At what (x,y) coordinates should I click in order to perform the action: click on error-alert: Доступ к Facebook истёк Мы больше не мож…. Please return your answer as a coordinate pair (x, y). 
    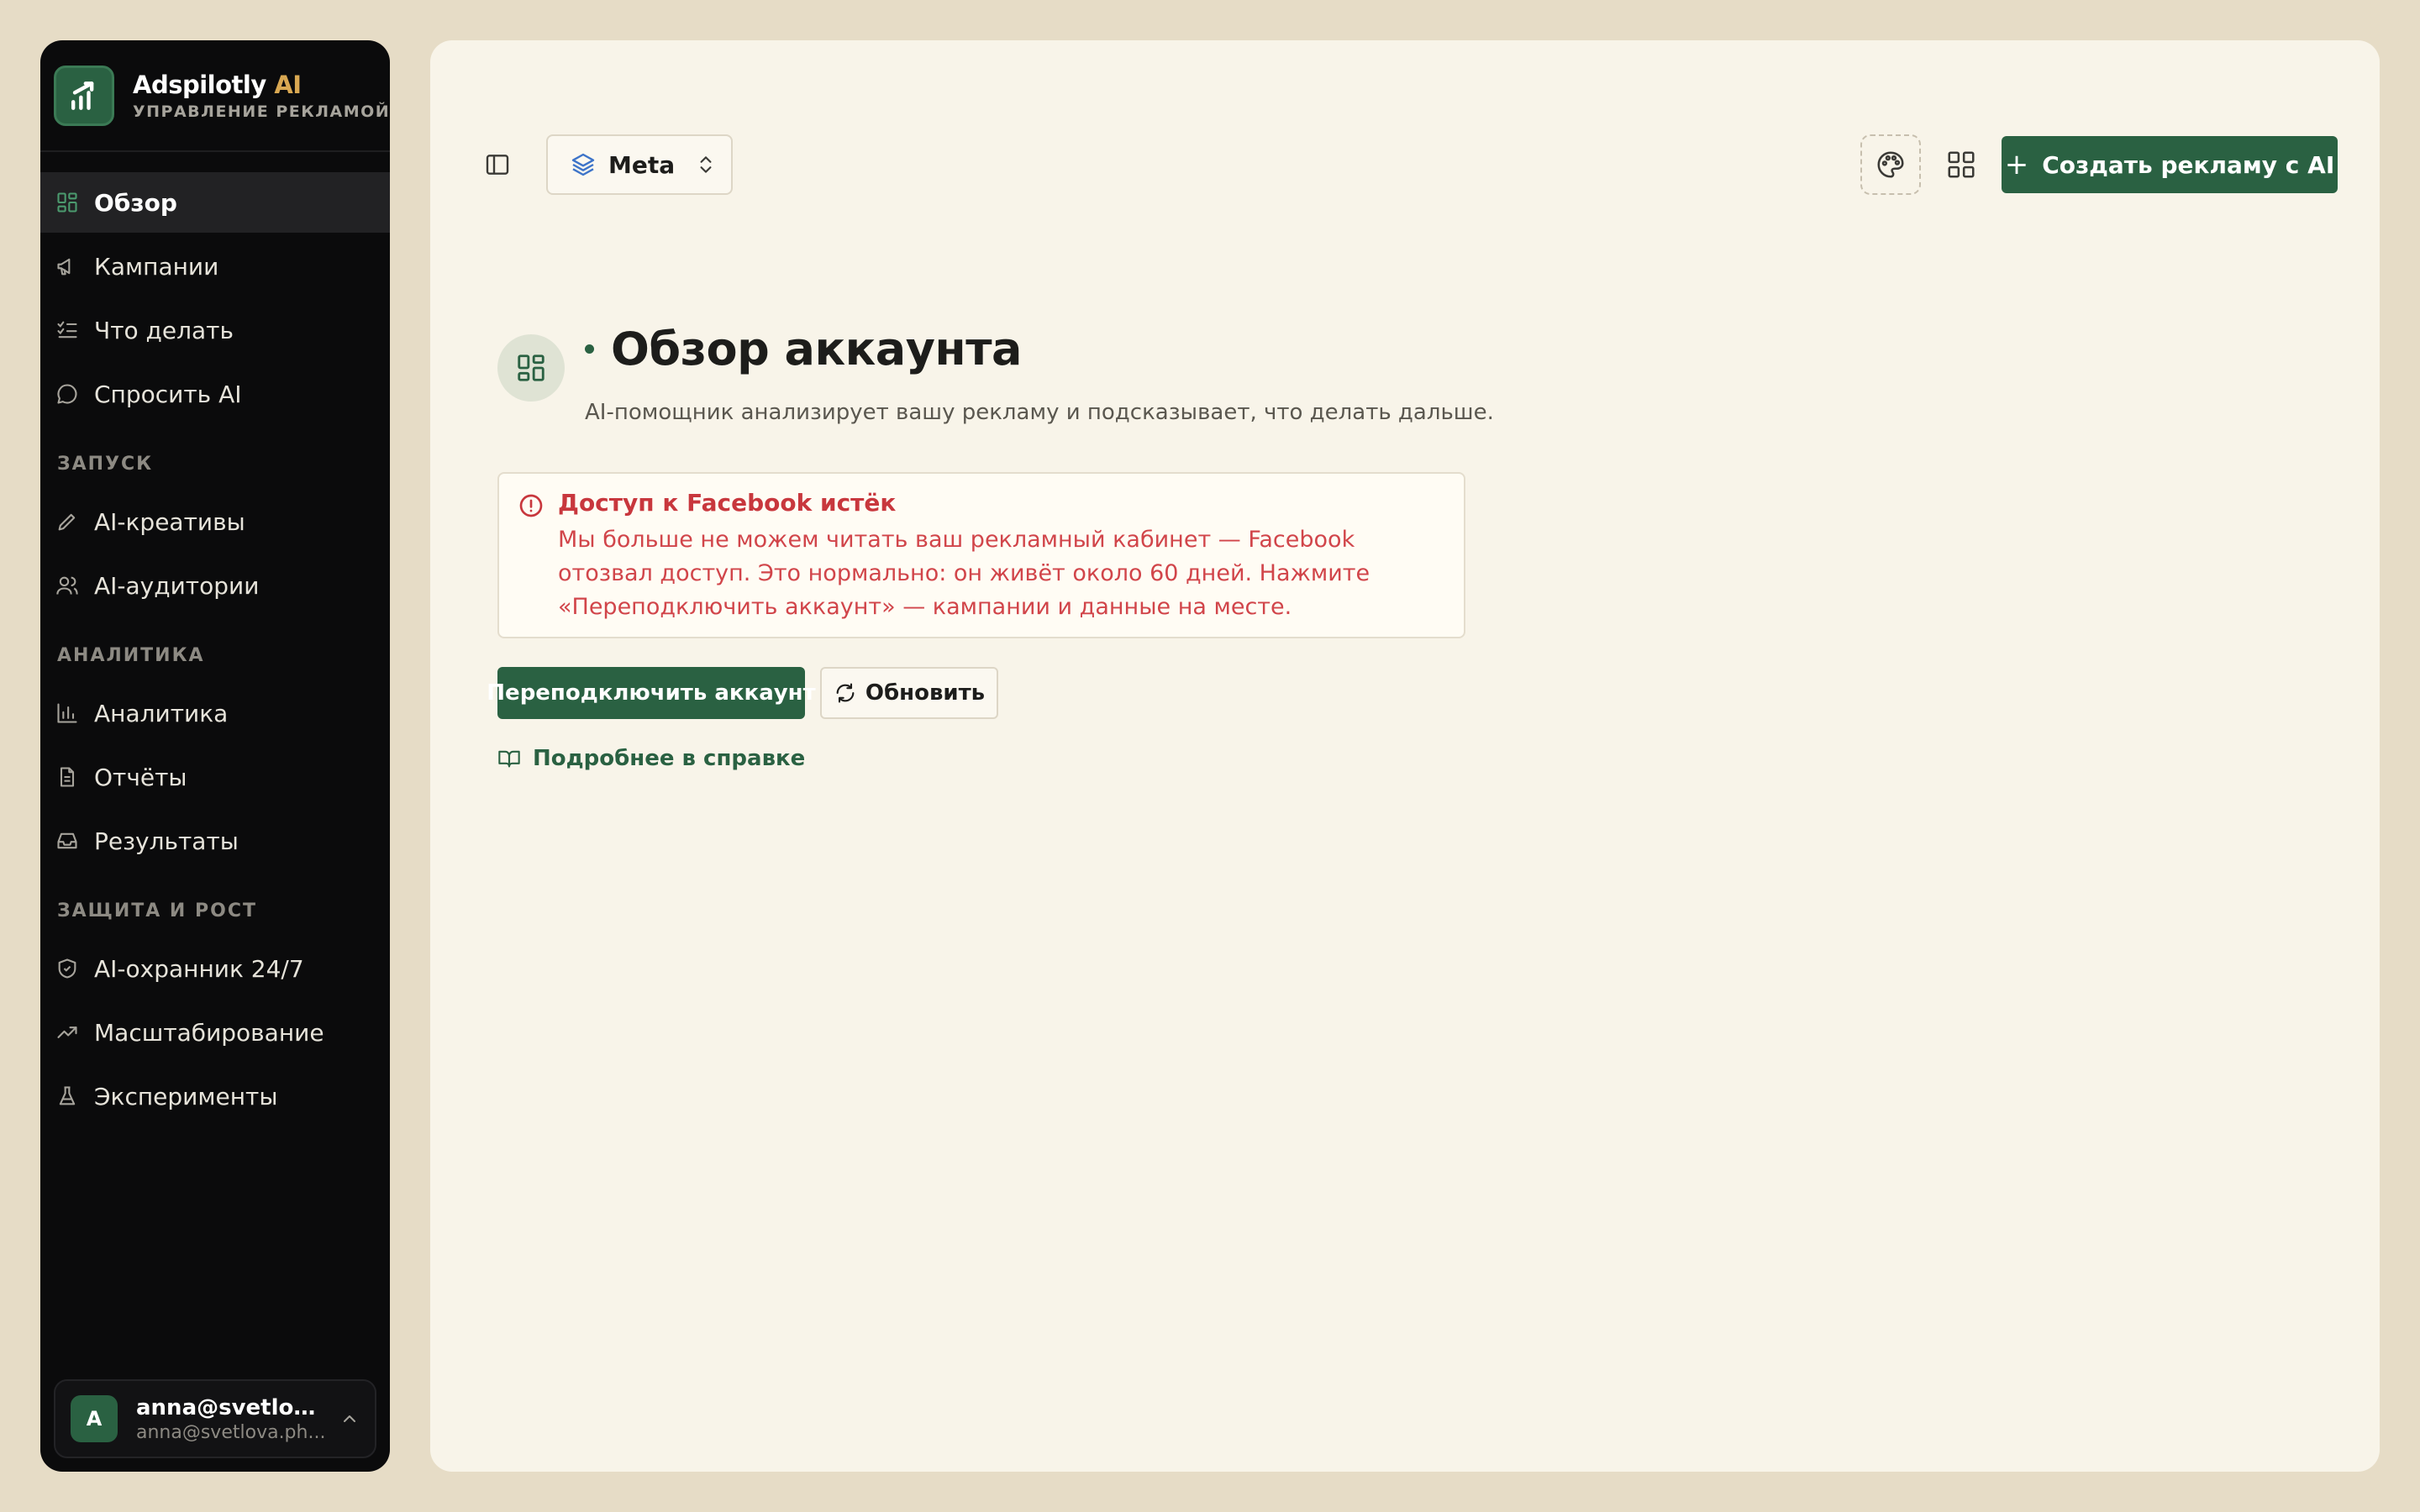
    Looking at the image, I should click on (981, 555).